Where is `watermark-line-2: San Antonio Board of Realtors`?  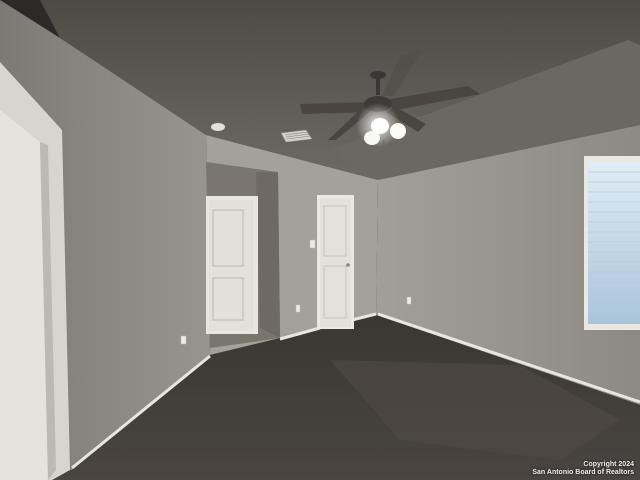 watermark-line-2: San Antonio Board of Realtors is located at coordinates (583, 472).